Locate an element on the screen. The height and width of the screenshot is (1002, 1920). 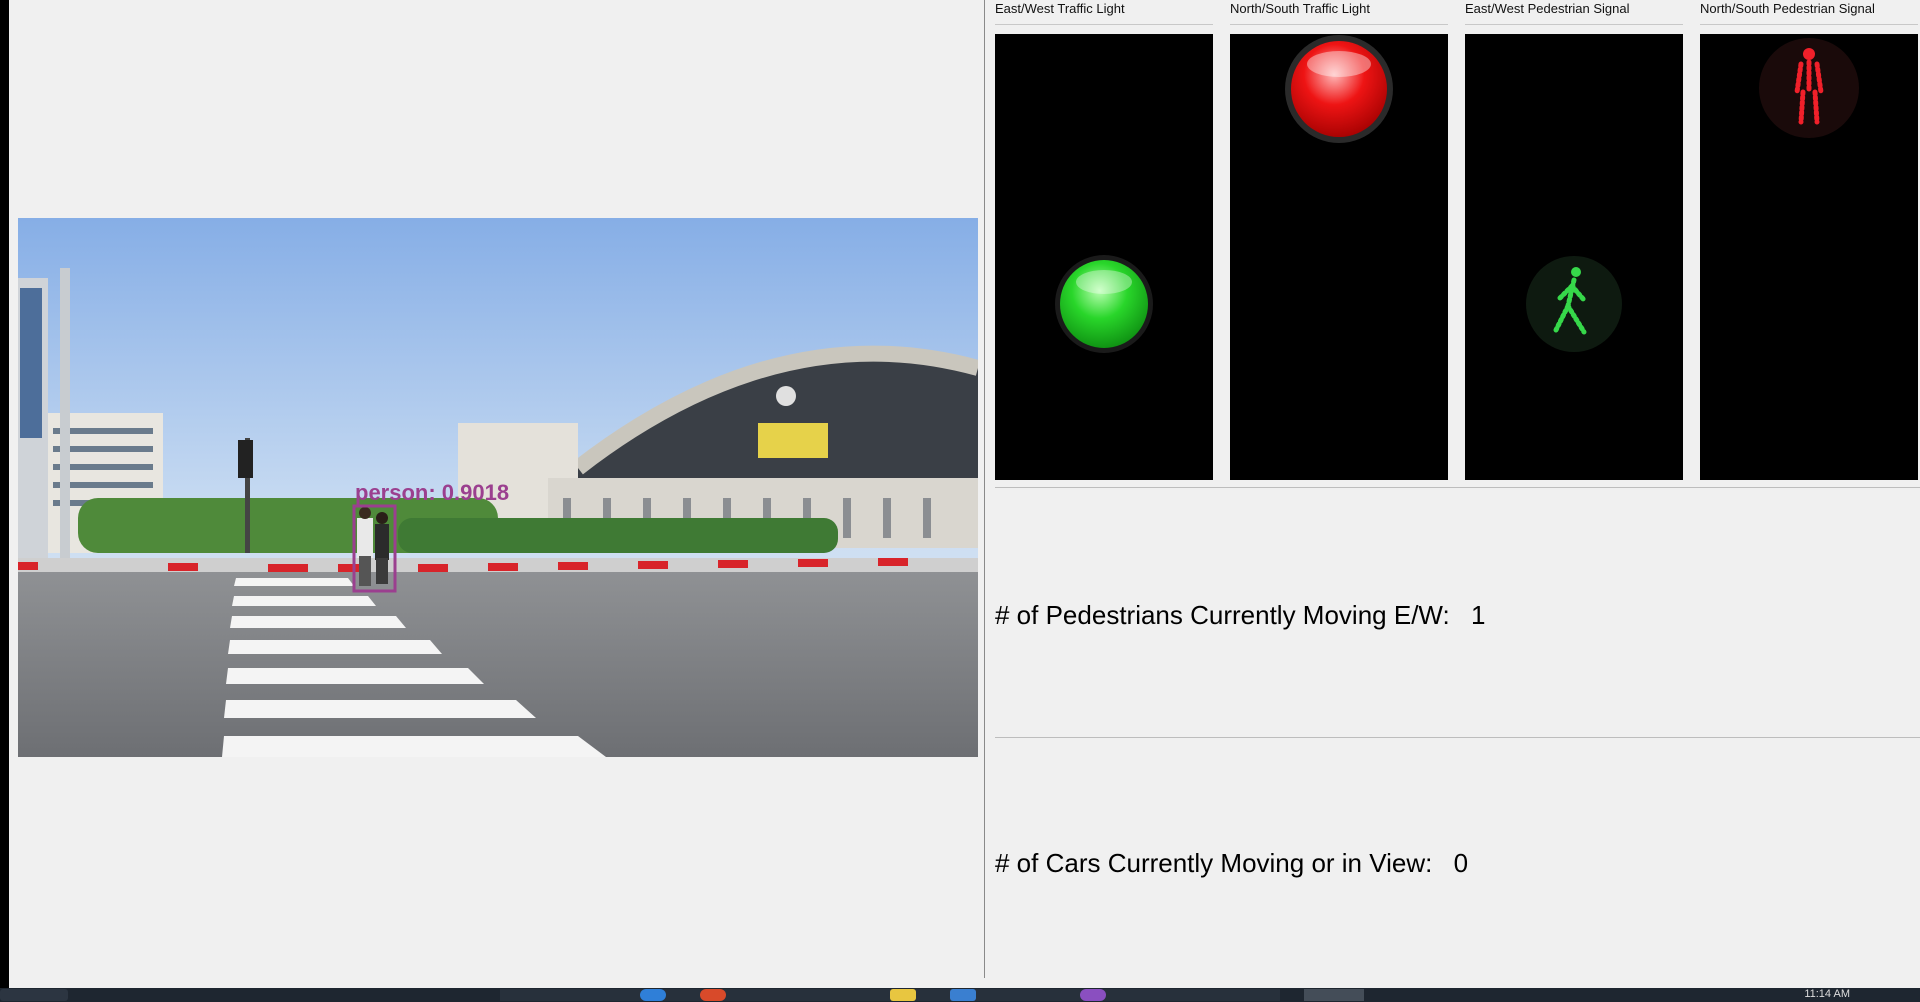
panel-title: North/South Pedestrian Signal is located at coordinates (1787, 8).